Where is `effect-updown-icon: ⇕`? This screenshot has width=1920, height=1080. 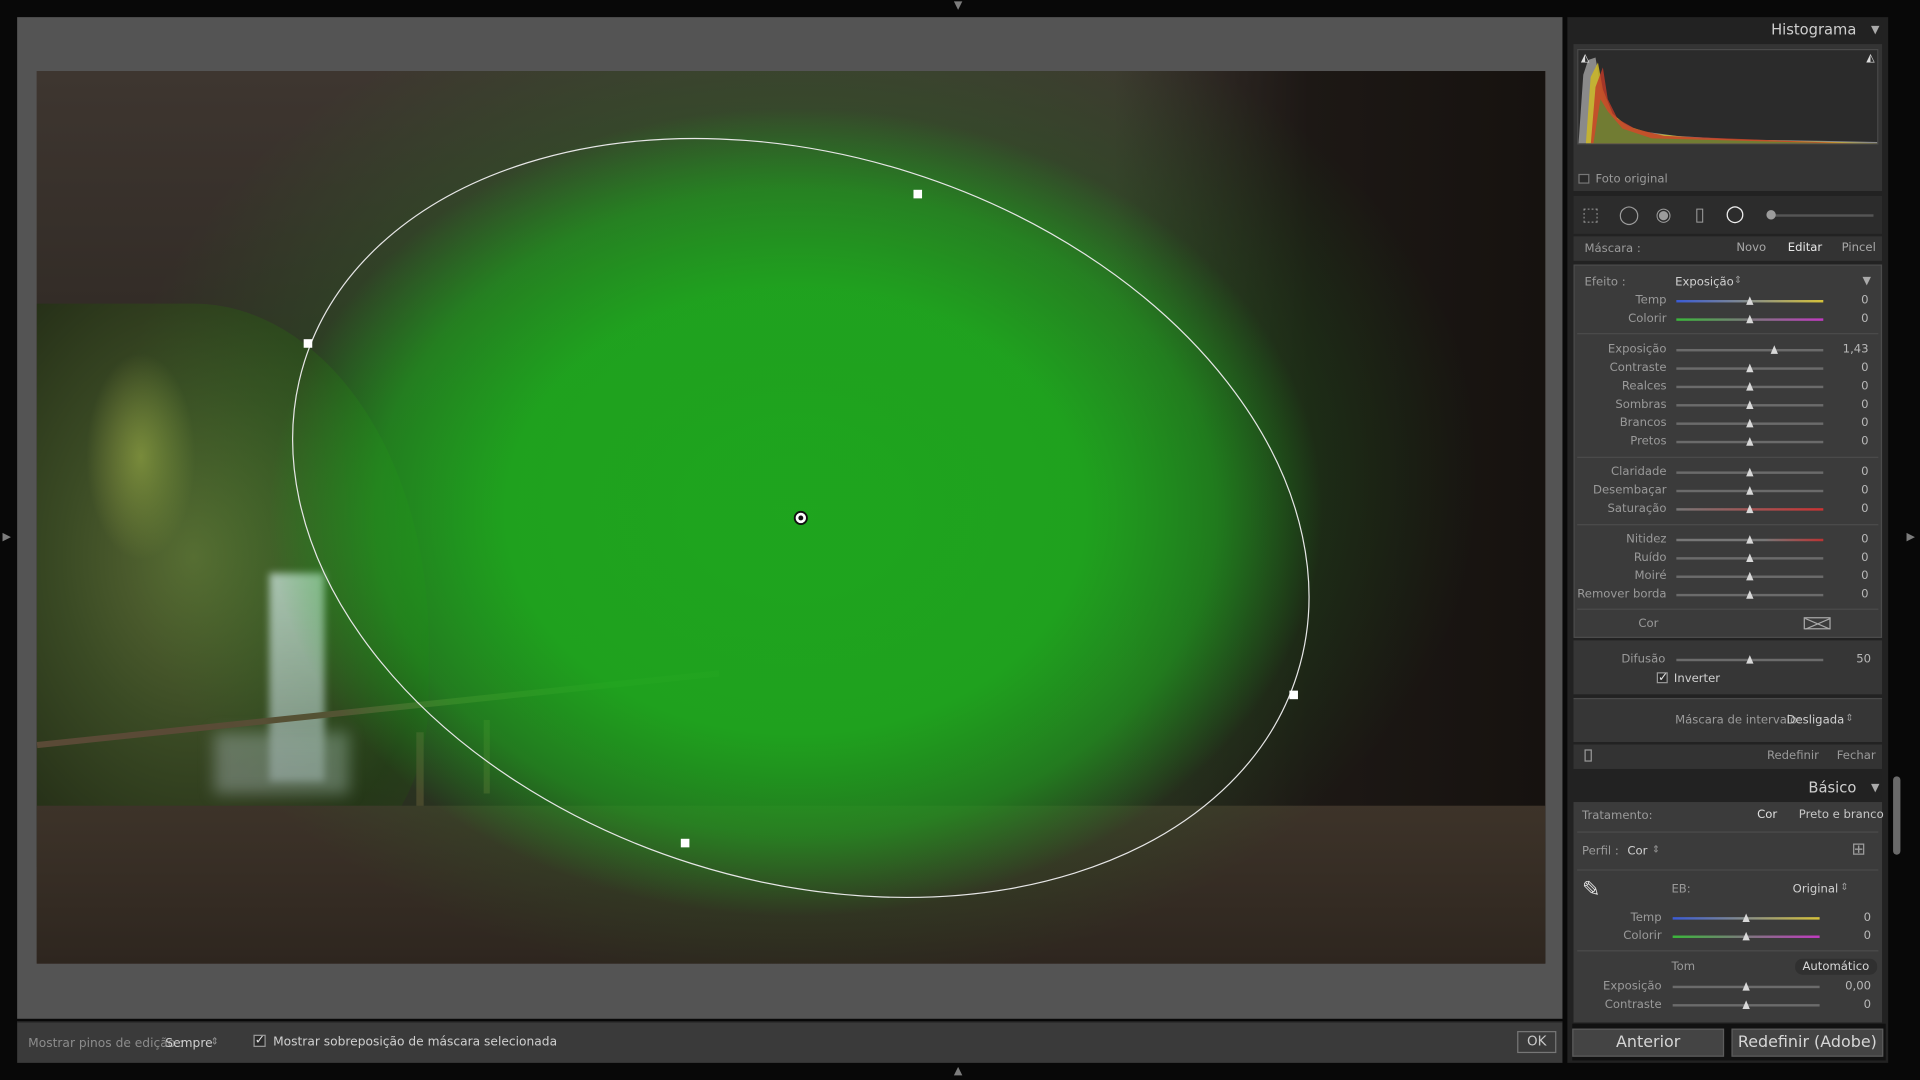 effect-updown-icon: ⇕ is located at coordinates (1738, 279).